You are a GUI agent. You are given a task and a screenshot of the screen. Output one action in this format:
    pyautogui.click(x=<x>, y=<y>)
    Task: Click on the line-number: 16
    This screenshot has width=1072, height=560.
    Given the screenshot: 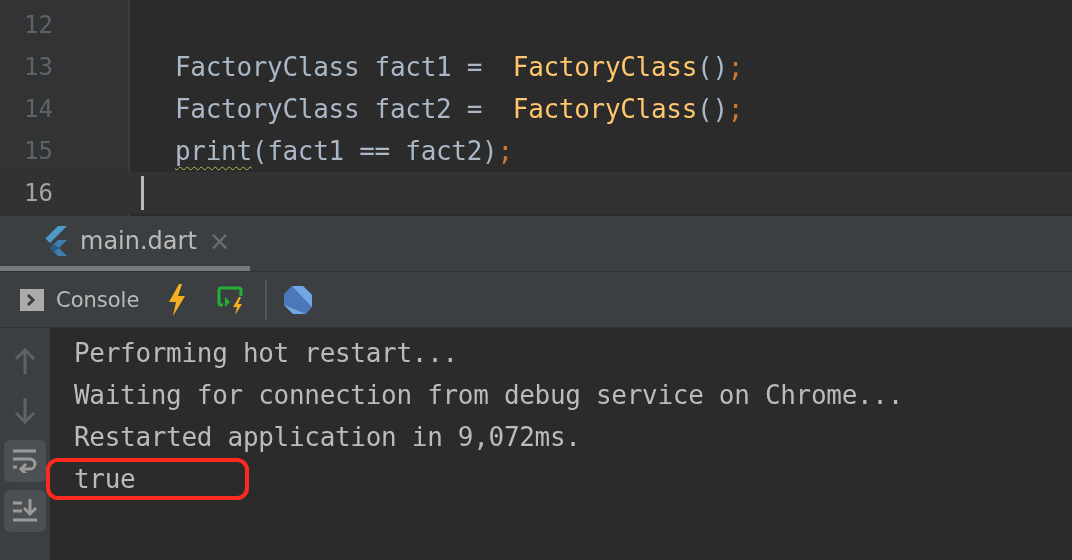 What is the action you would take?
    pyautogui.click(x=38, y=193)
    